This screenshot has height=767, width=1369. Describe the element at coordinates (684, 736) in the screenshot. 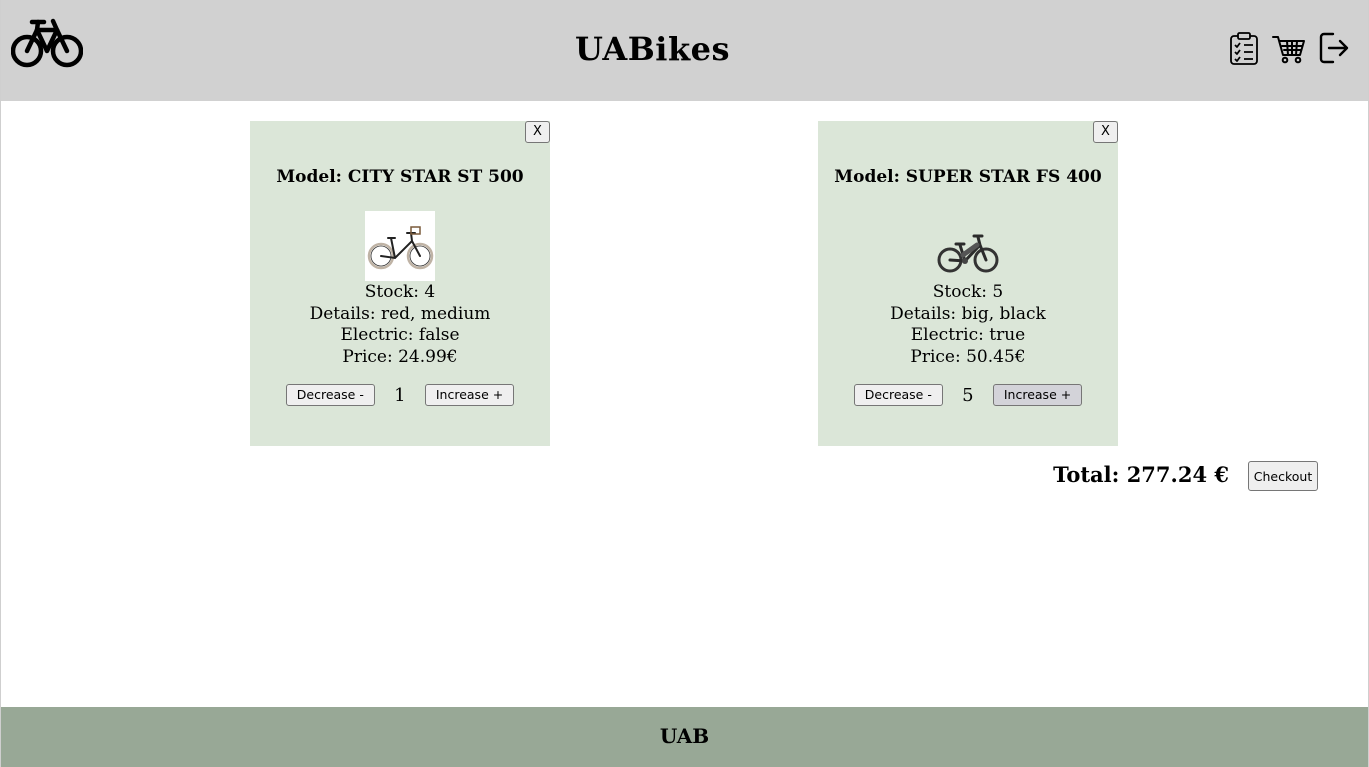

I see `footer-text: UAB` at that location.